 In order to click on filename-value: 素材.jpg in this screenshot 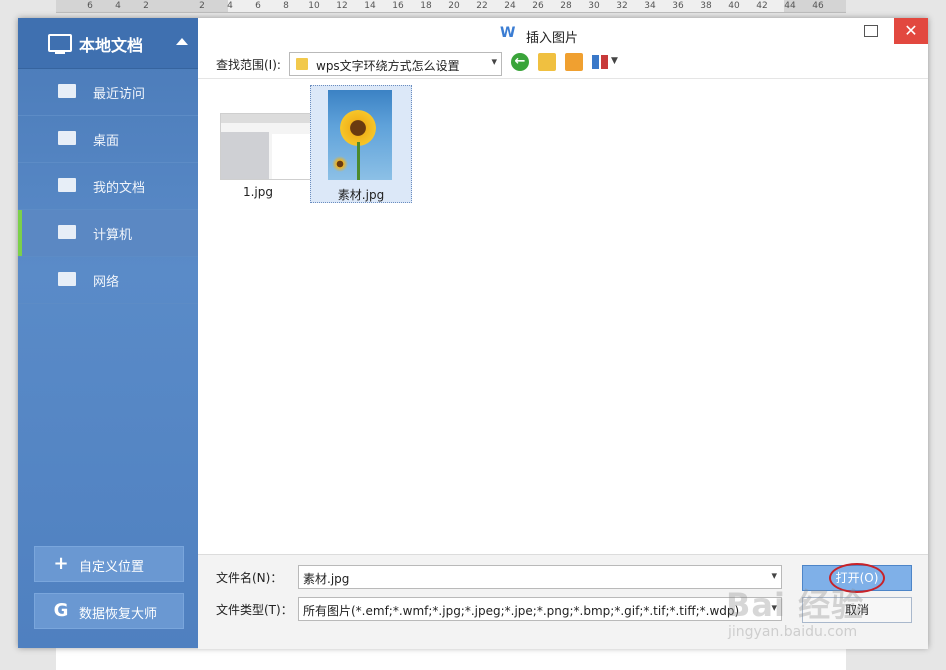, I will do `click(326, 579)`.